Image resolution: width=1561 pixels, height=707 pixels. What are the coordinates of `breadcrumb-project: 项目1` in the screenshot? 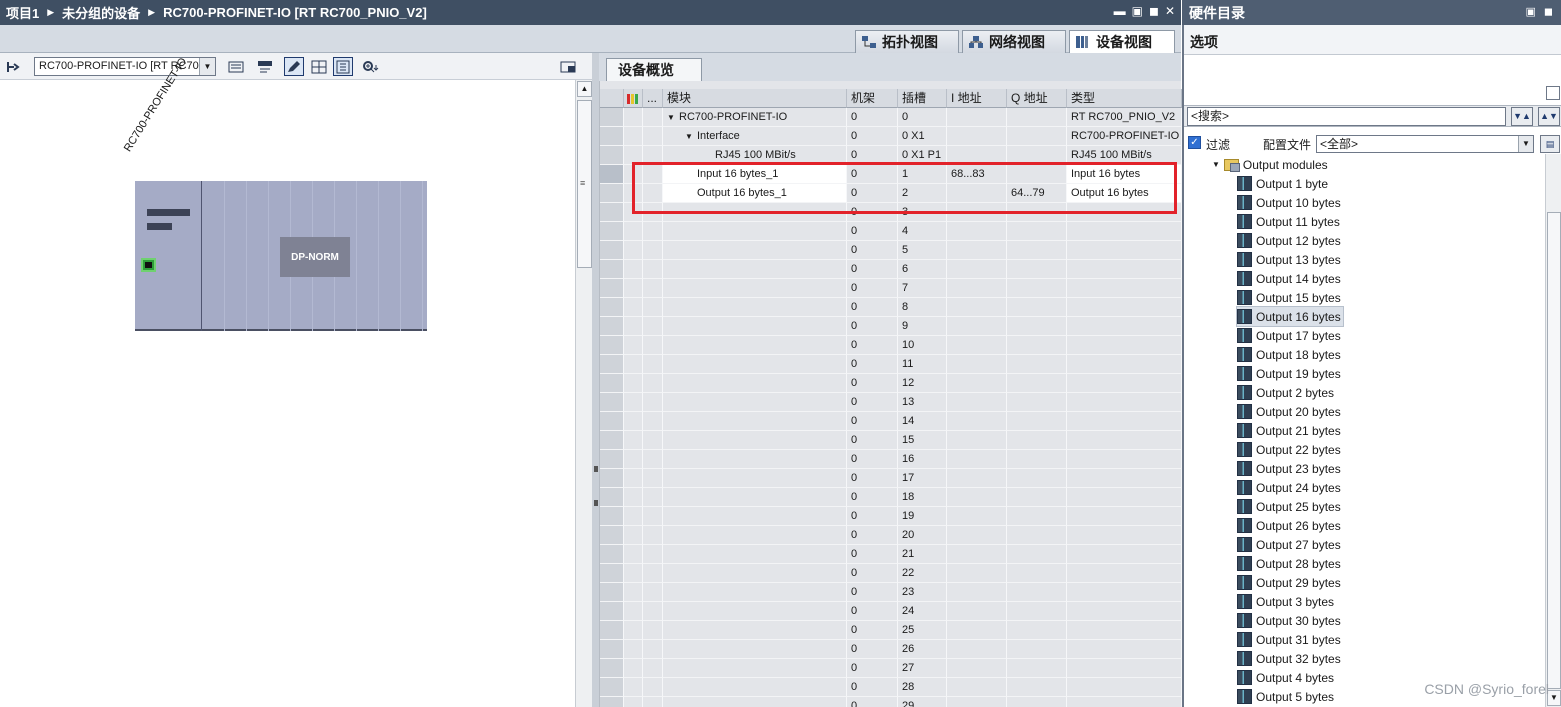 It's located at (22, 12).